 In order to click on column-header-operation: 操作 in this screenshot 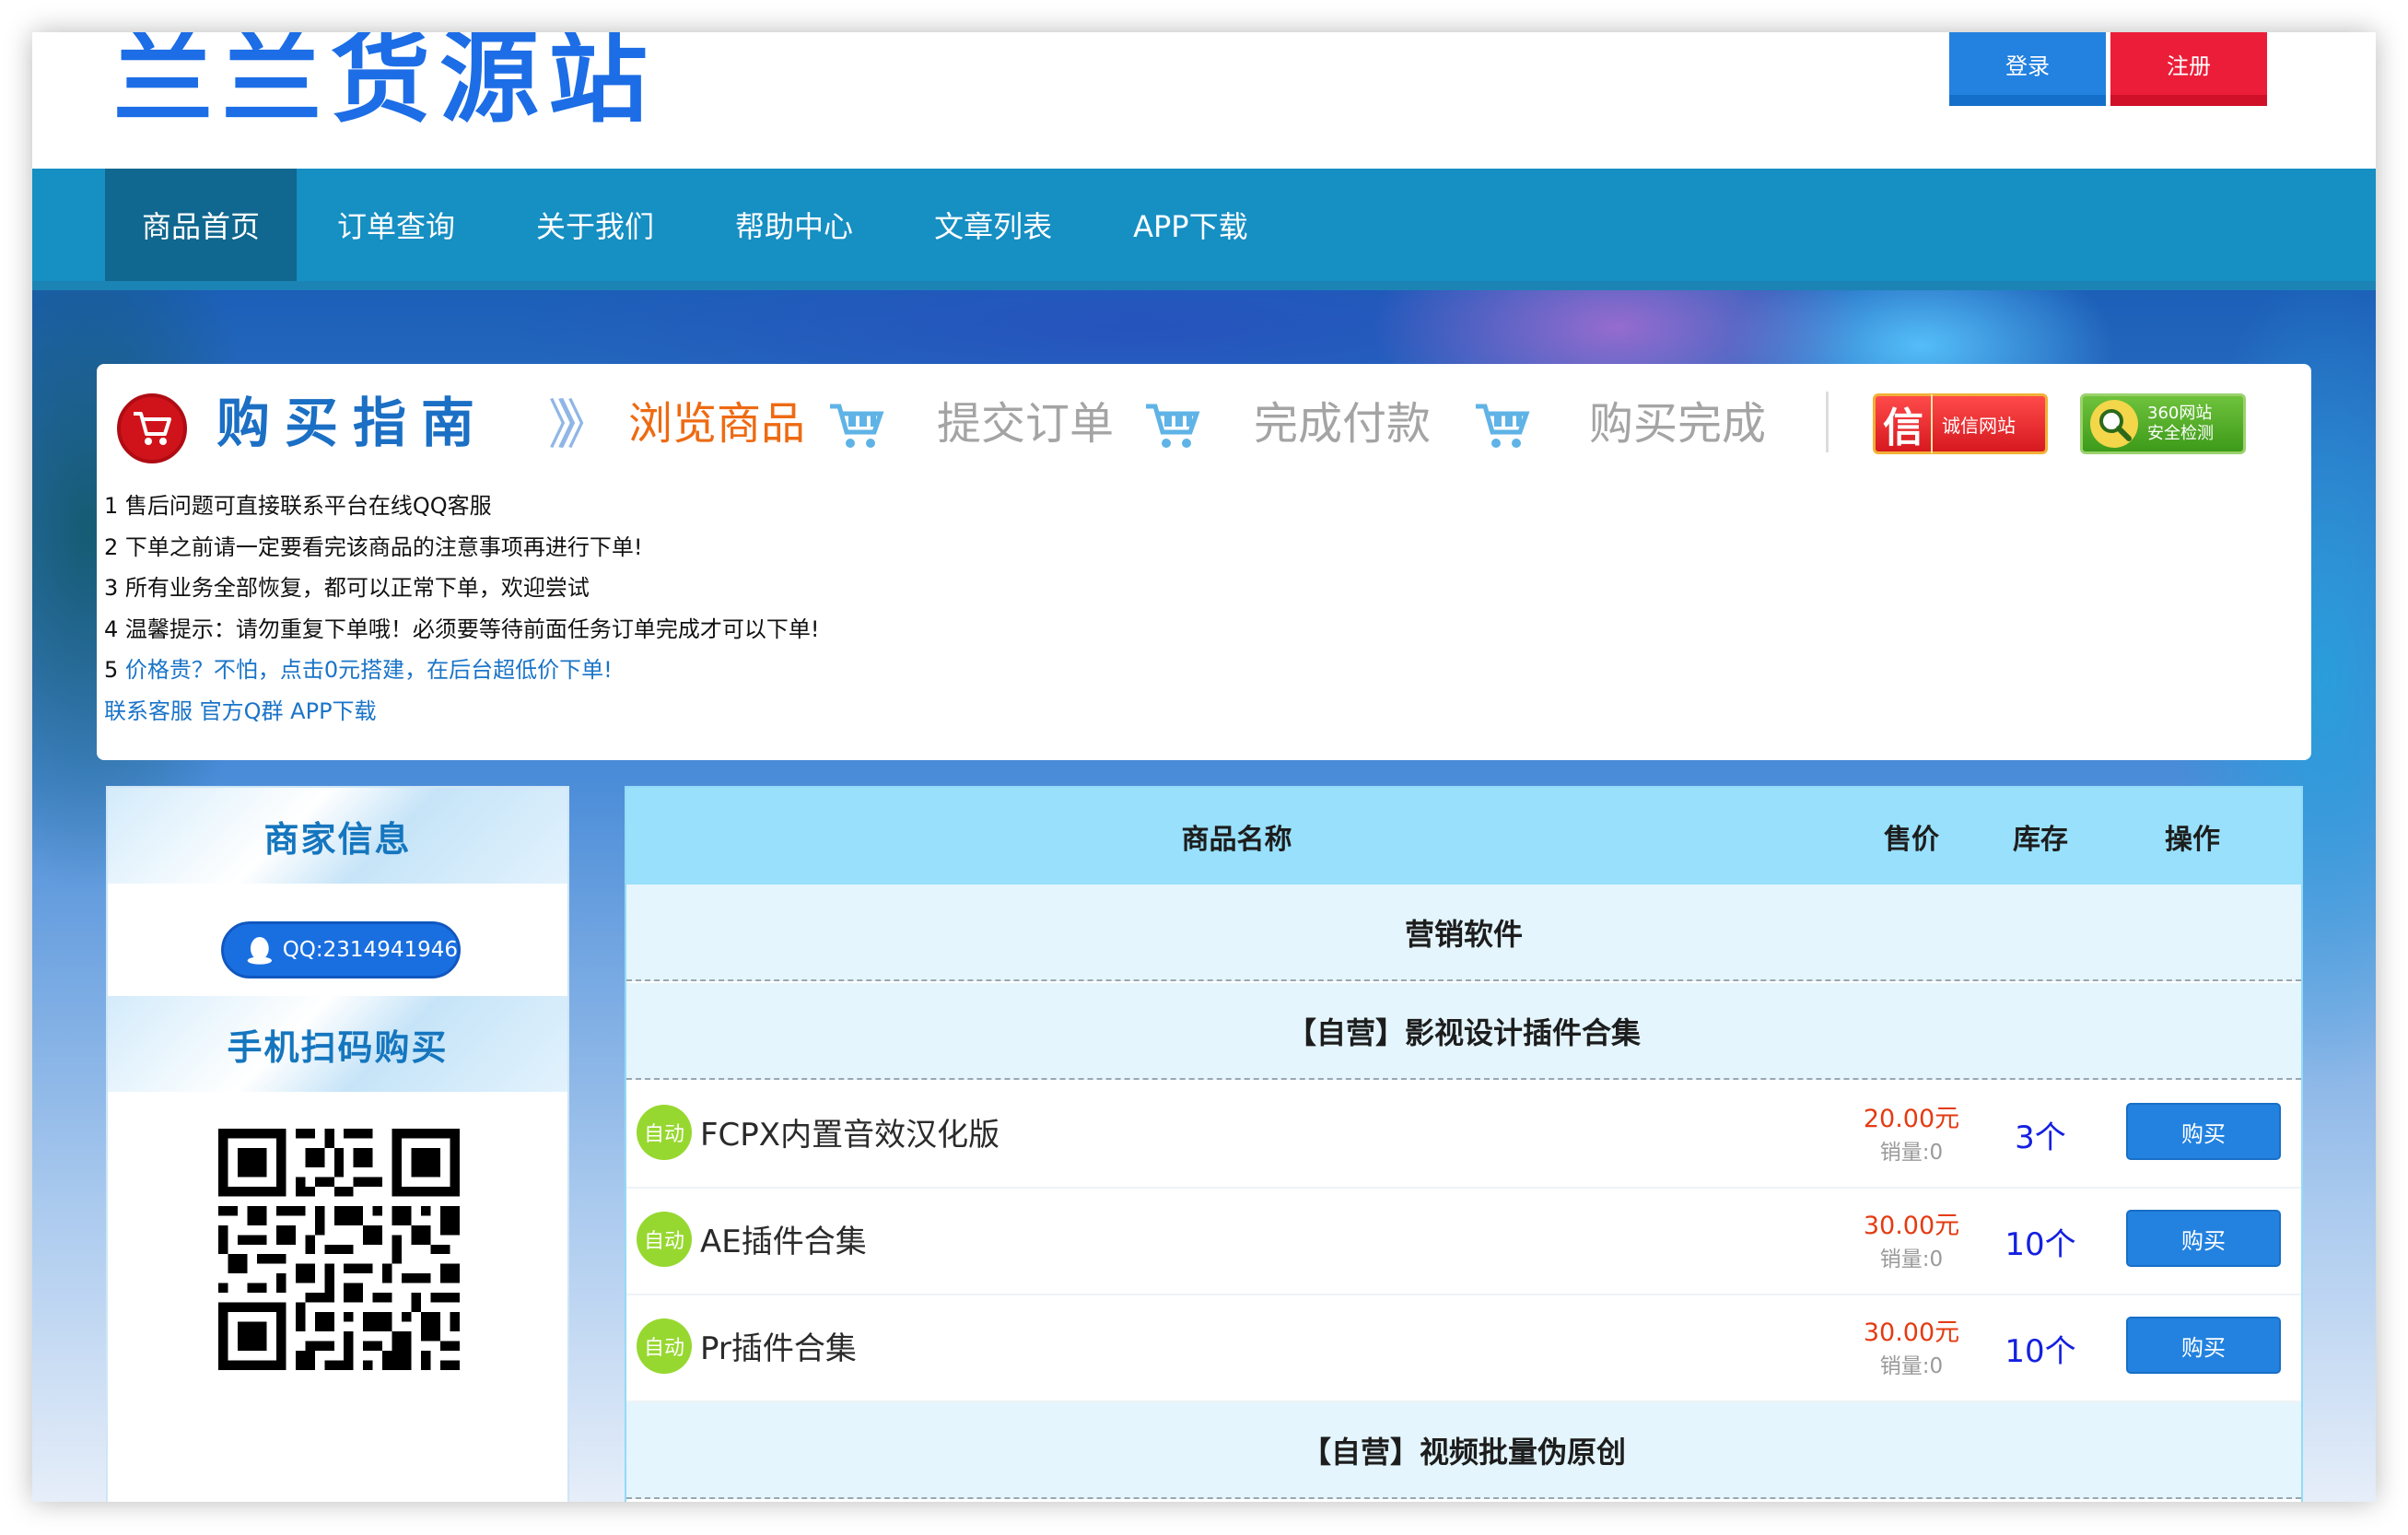, I will do `click(2193, 840)`.